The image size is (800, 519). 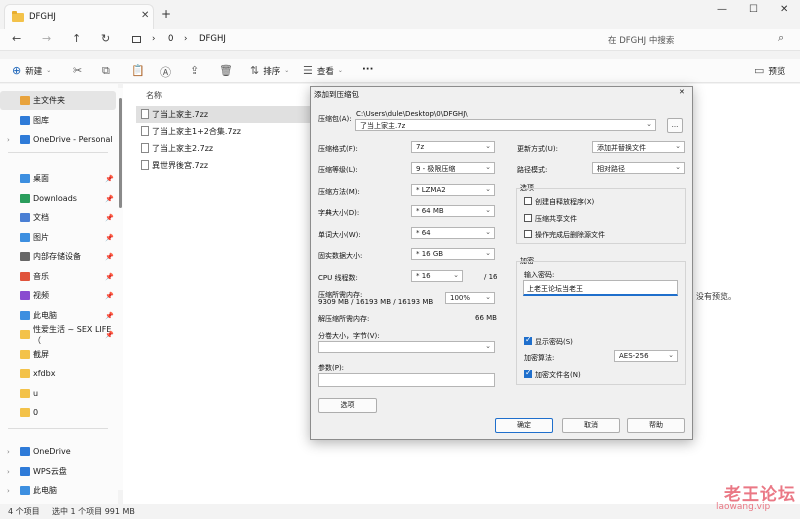 What do you see at coordinates (367, 69) in the screenshot?
I see `more-icon: ···` at bounding box center [367, 69].